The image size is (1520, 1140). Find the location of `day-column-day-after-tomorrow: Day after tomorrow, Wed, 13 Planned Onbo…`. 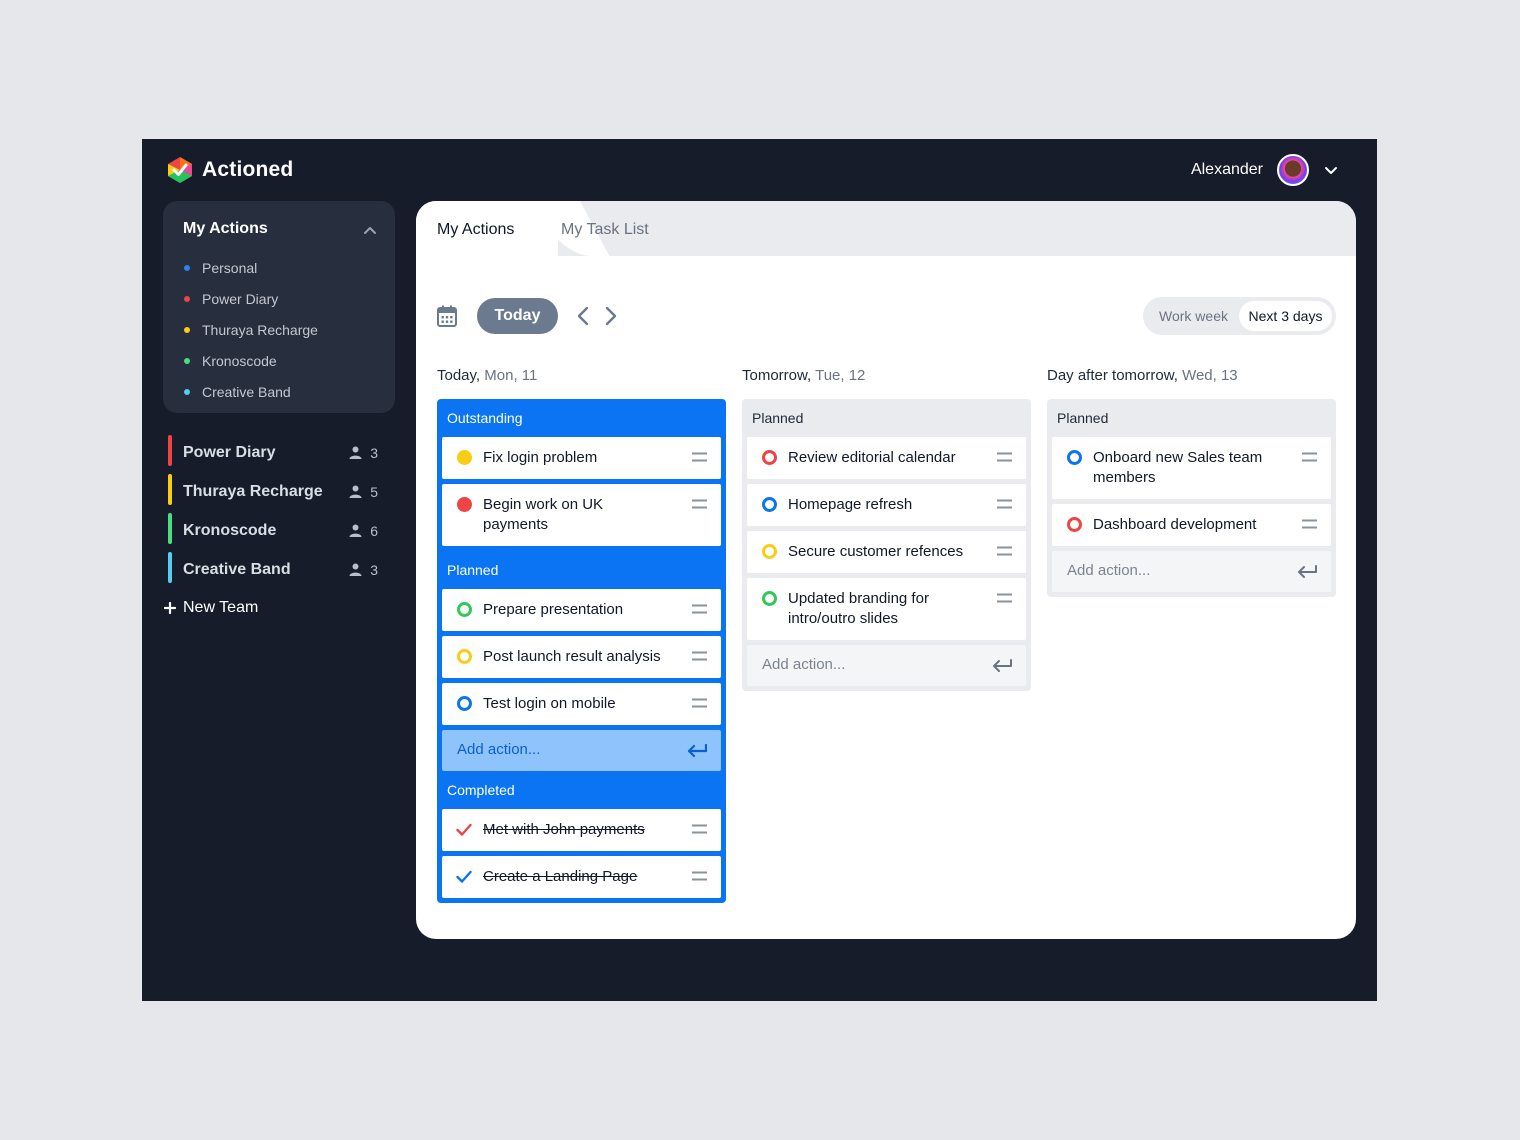

day-column-day-after-tomorrow: Day after tomorrow, Wed, 13 Planned Onbo… is located at coordinates (1191, 479).